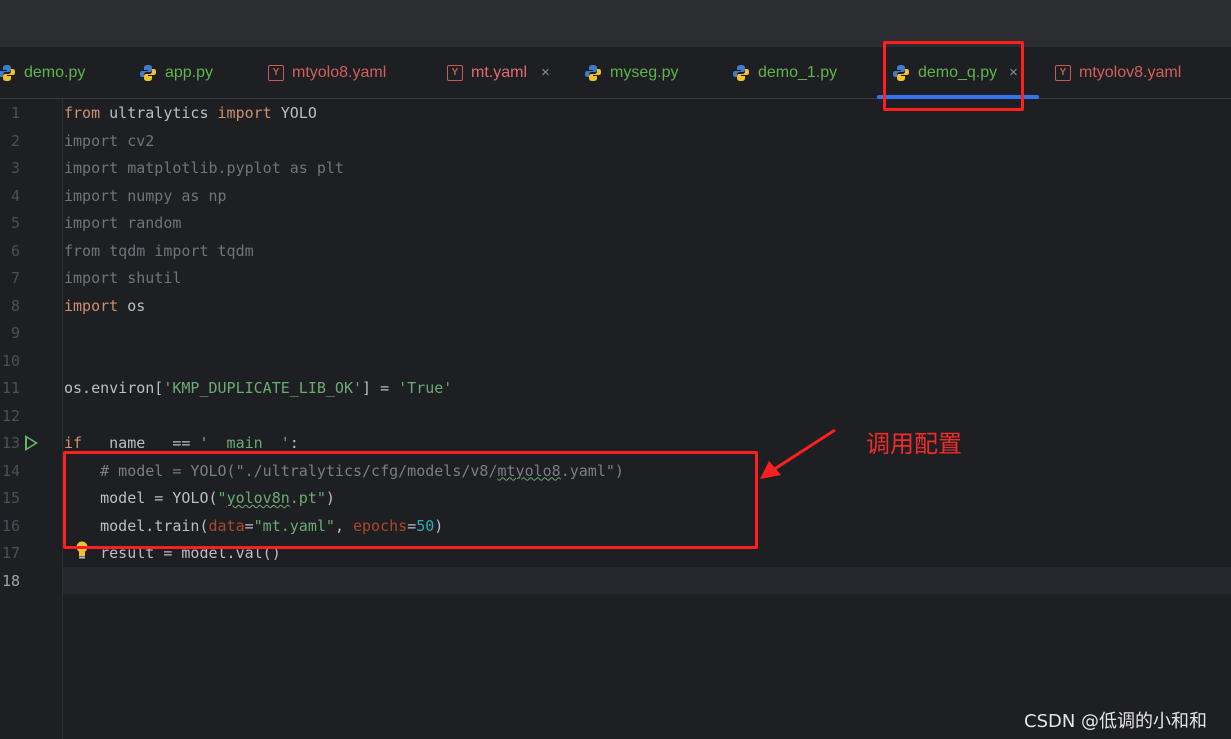 Image resolution: width=1231 pixels, height=739 pixels. What do you see at coordinates (10, 415) in the screenshot?
I see `line-number: 12` at bounding box center [10, 415].